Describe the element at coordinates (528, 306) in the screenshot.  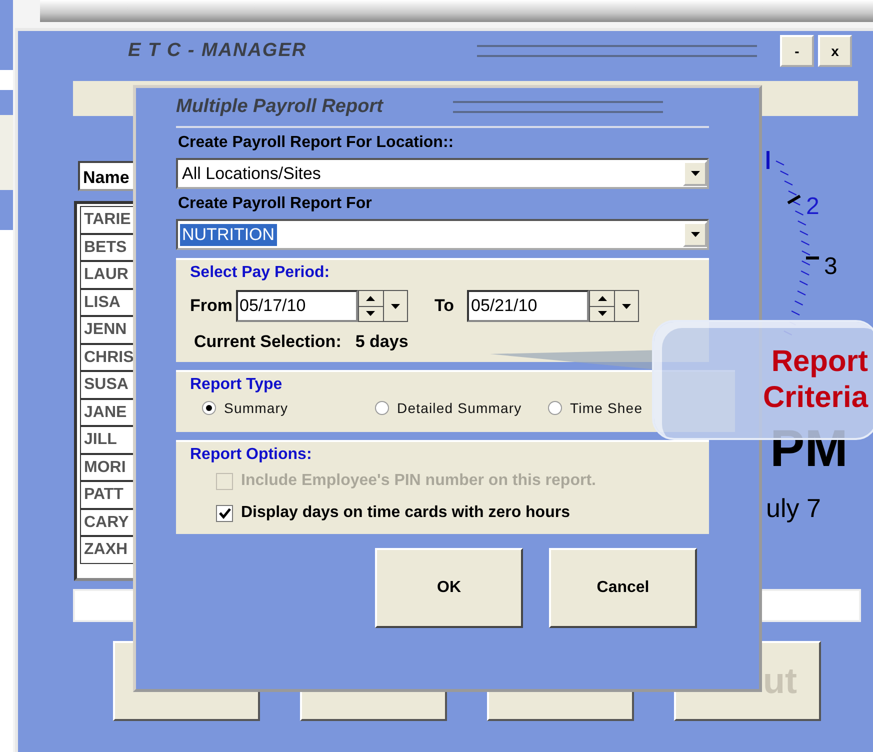
I see `date-field: 05/21/10` at that location.